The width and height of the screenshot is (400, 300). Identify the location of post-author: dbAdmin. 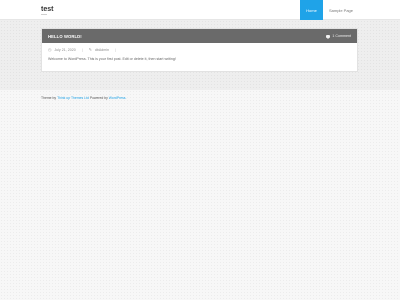
(102, 50).